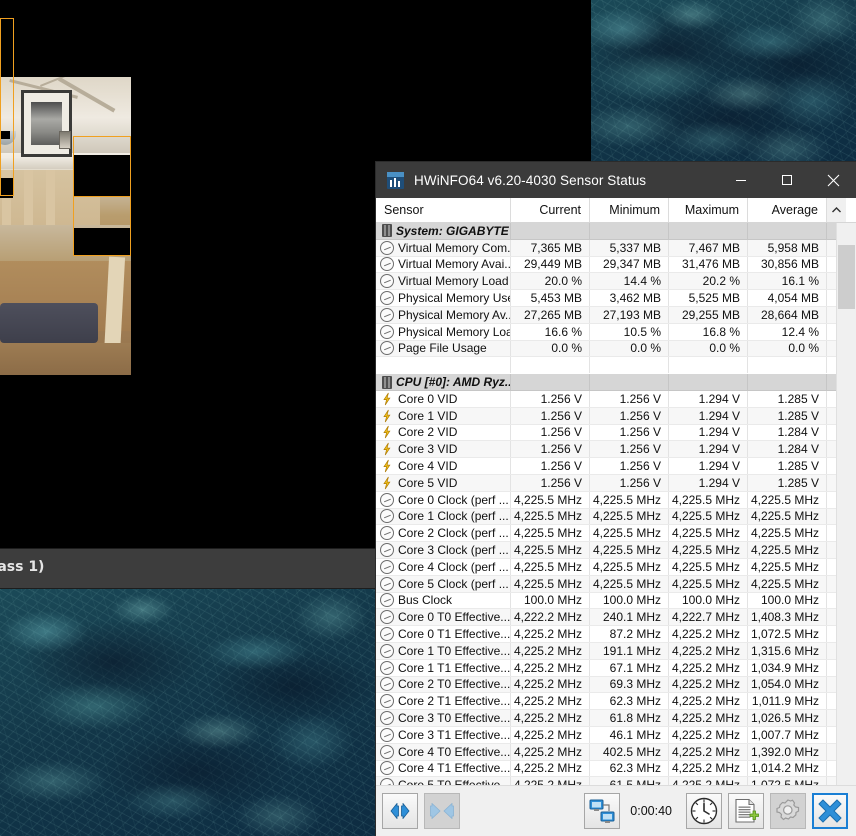  What do you see at coordinates (550, 210) in the screenshot?
I see `column-header-current: Current` at bounding box center [550, 210].